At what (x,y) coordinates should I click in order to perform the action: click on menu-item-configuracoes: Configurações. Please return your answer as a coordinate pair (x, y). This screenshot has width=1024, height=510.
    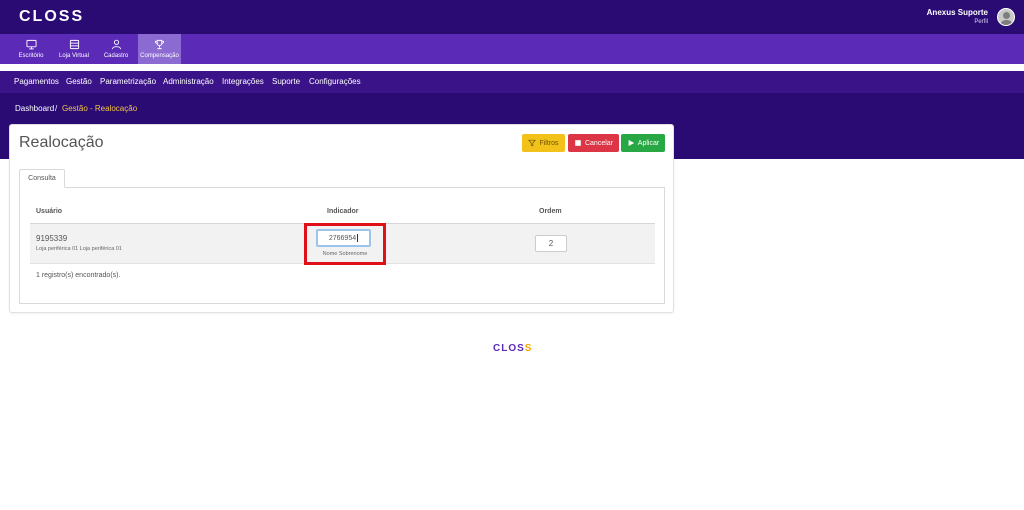
    Looking at the image, I should click on (335, 81).